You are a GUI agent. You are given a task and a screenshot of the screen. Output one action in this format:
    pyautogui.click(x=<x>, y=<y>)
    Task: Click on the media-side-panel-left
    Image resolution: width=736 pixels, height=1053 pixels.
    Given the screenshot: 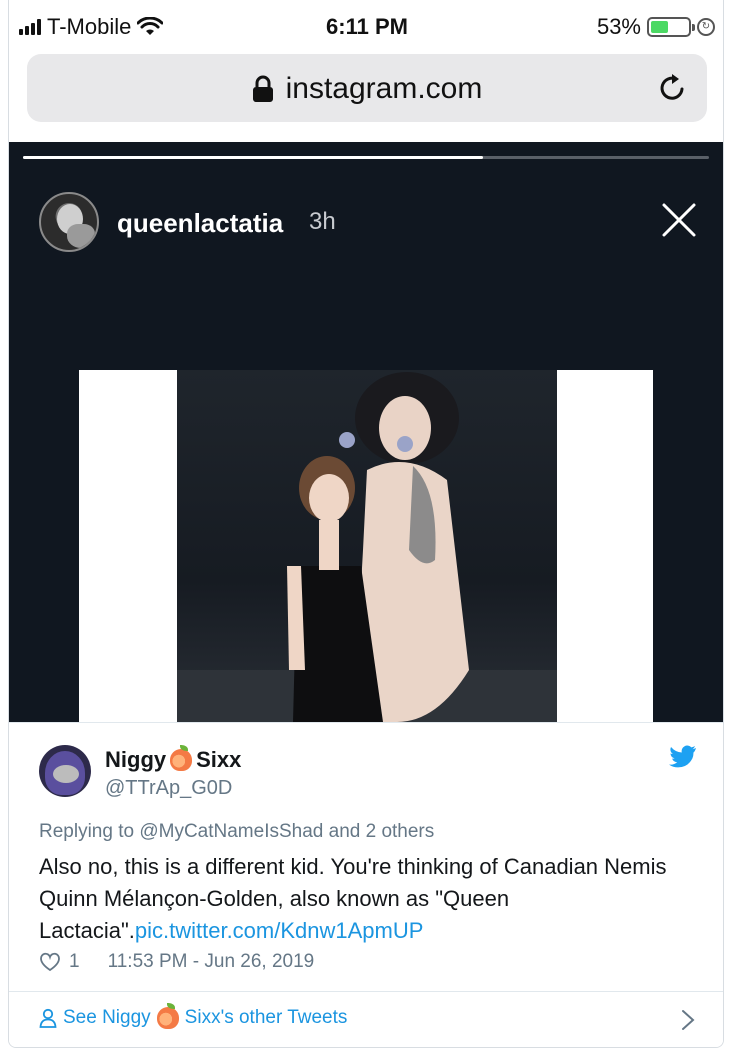 What is the action you would take?
    pyautogui.click(x=128, y=546)
    